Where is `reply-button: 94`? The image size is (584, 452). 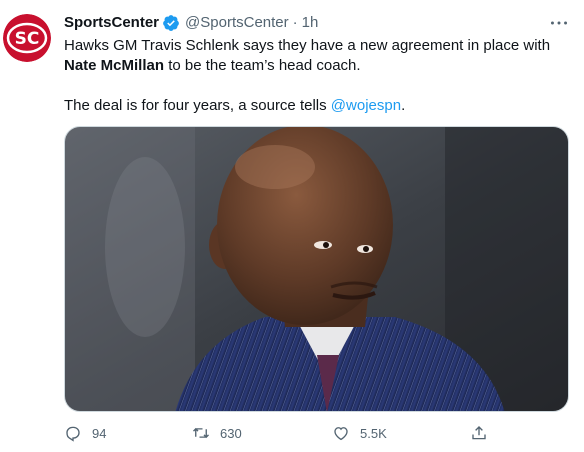
reply-button: 94 is located at coordinates (85, 433).